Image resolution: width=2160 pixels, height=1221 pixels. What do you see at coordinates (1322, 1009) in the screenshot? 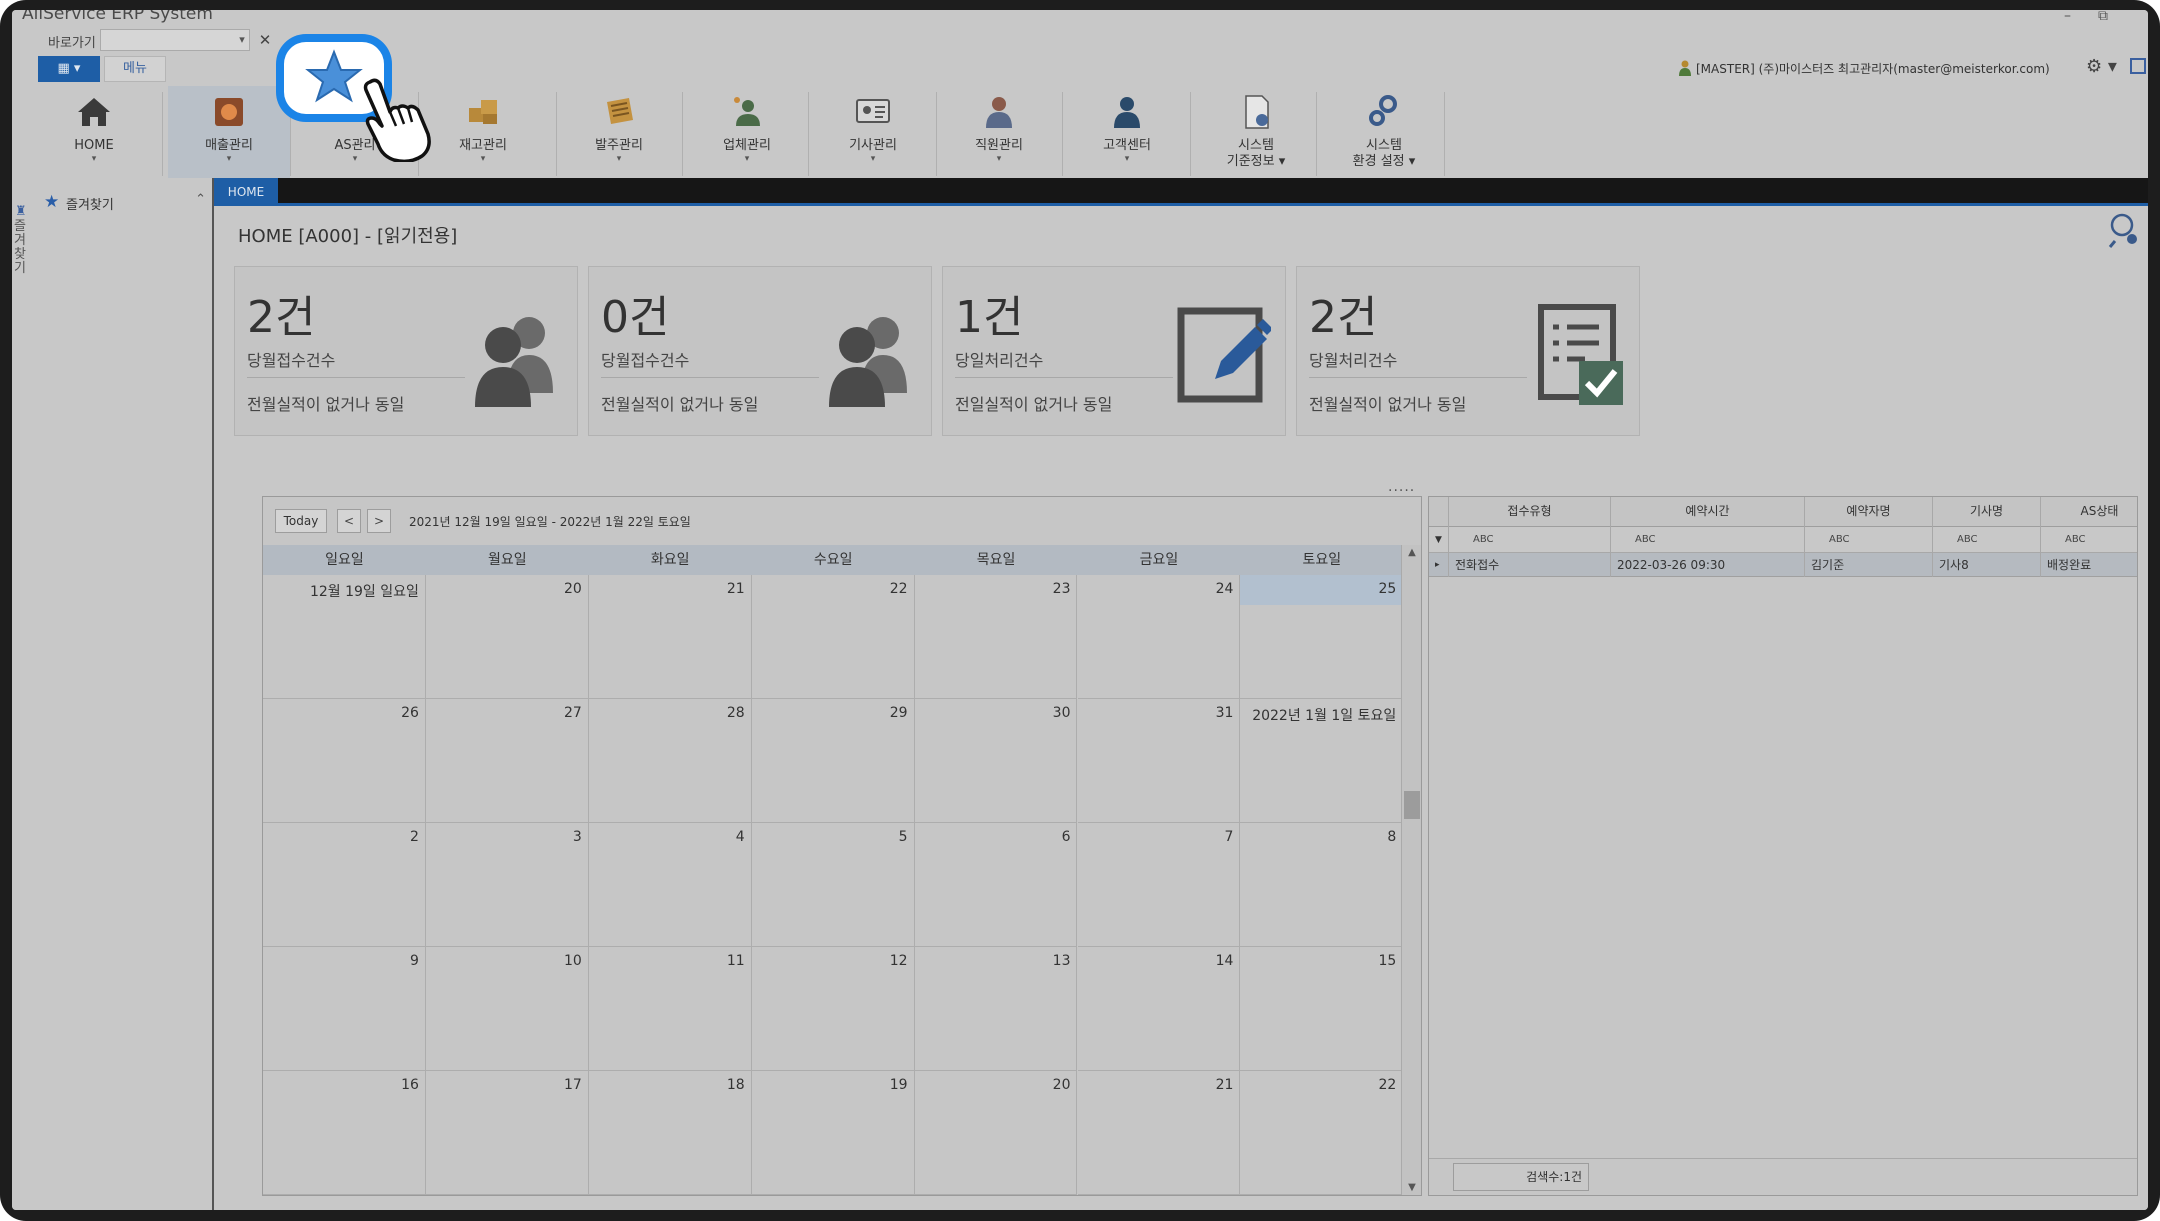
I see `calendar-day-cell: 15` at bounding box center [1322, 1009].